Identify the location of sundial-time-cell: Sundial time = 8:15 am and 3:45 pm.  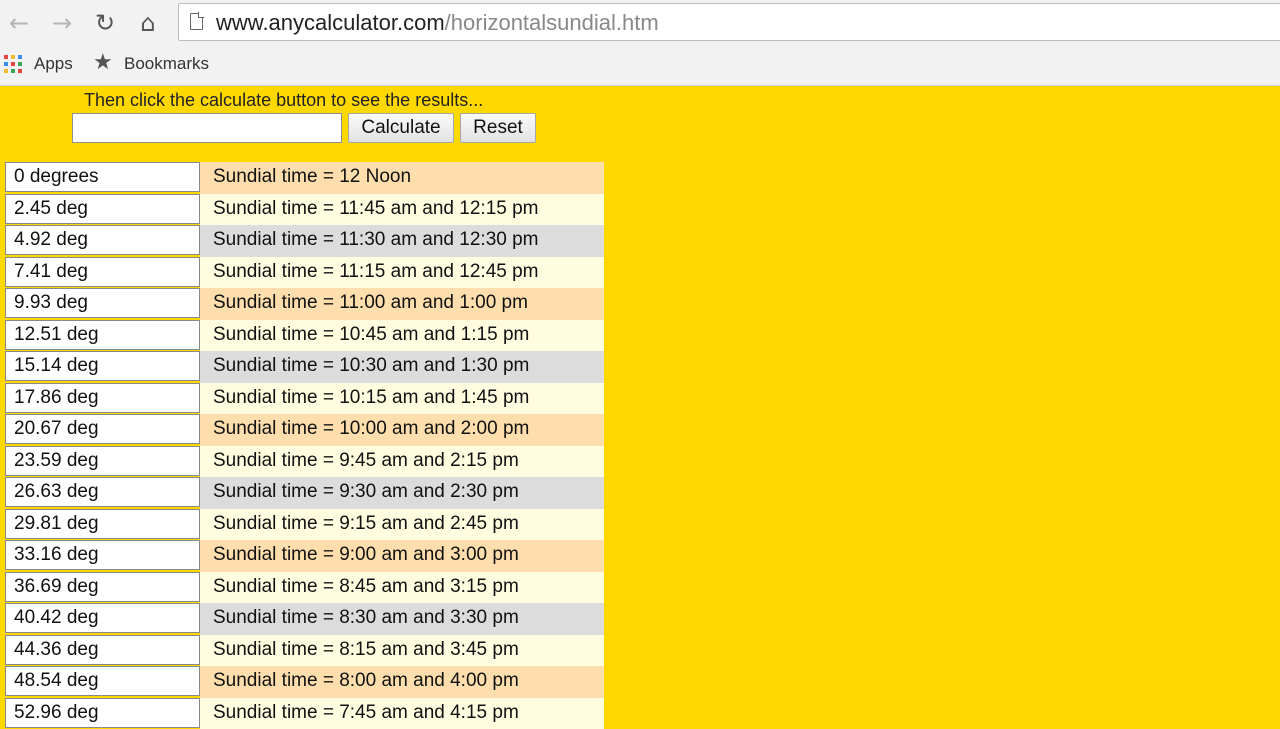
(402, 651).